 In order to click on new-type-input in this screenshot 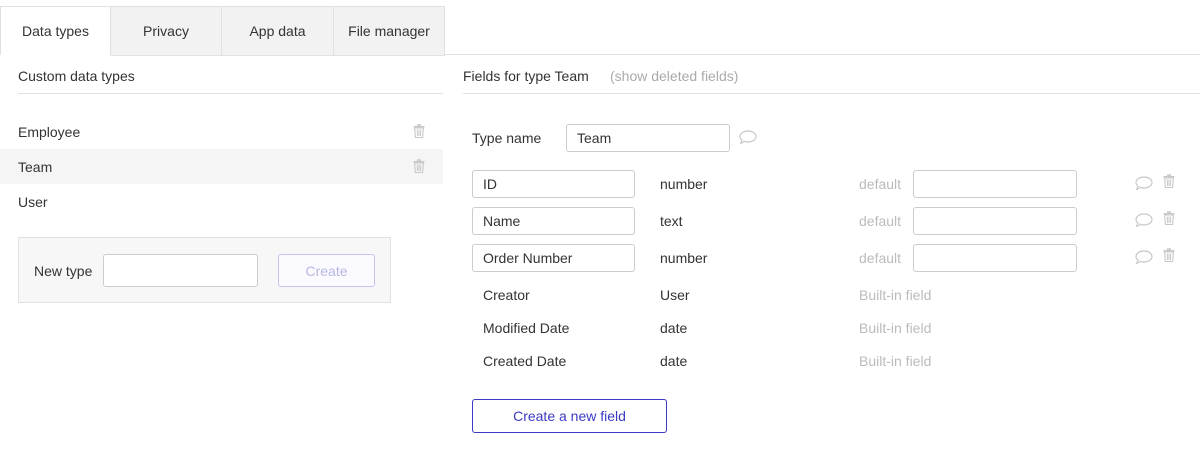, I will do `click(180, 270)`.